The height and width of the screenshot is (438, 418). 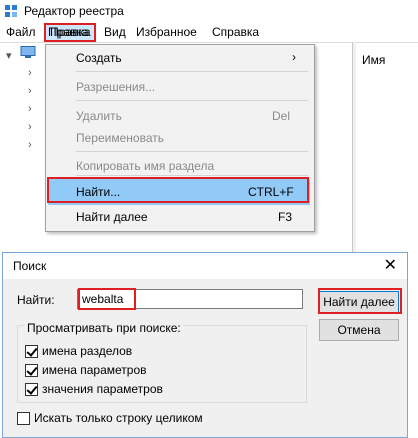 What do you see at coordinates (285, 217) in the screenshot?
I see `shortcut-find-next: F3` at bounding box center [285, 217].